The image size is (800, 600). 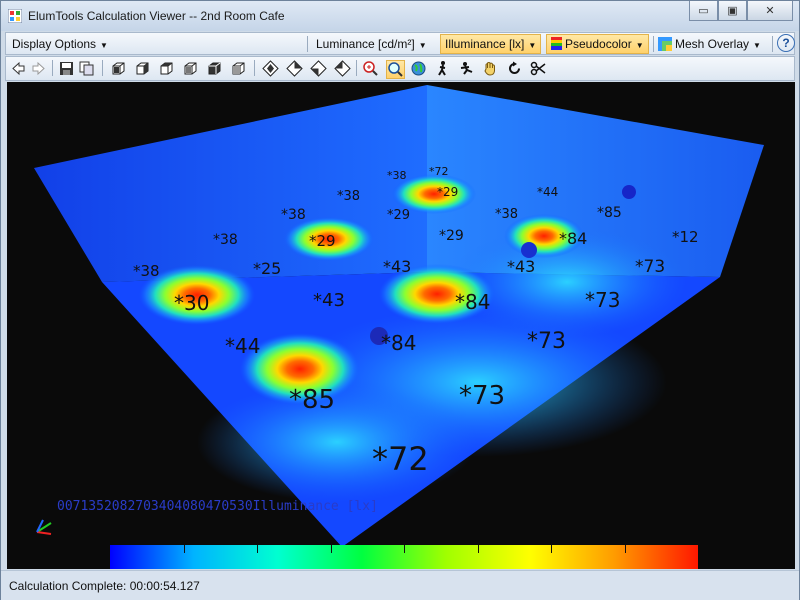 I want to click on view-iso-icon, so click(x=238, y=68).